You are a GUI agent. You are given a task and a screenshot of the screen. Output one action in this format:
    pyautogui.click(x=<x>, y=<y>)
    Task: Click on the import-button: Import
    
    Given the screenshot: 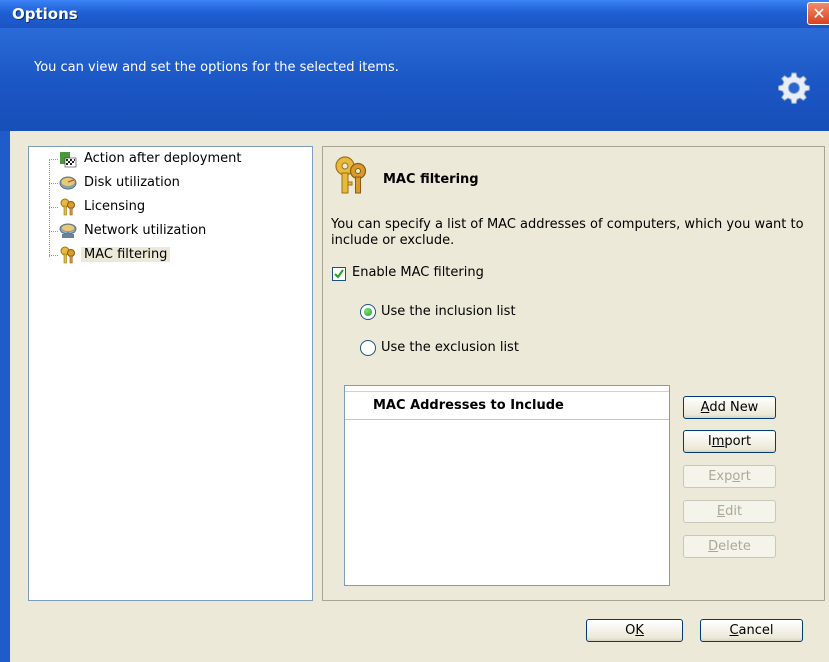 What is the action you would take?
    pyautogui.click(x=729, y=441)
    